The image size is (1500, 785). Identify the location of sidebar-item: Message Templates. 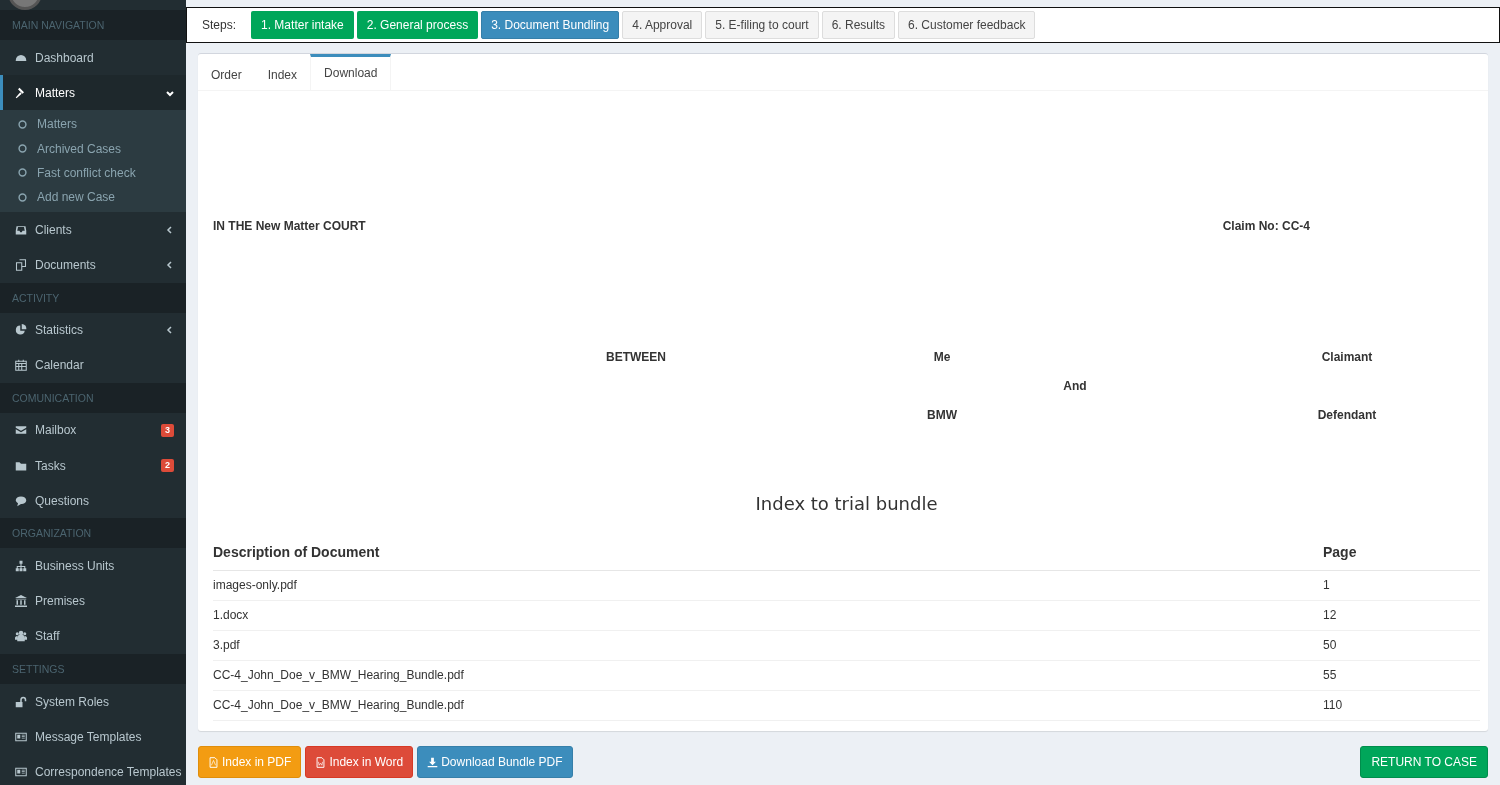
(93, 737).